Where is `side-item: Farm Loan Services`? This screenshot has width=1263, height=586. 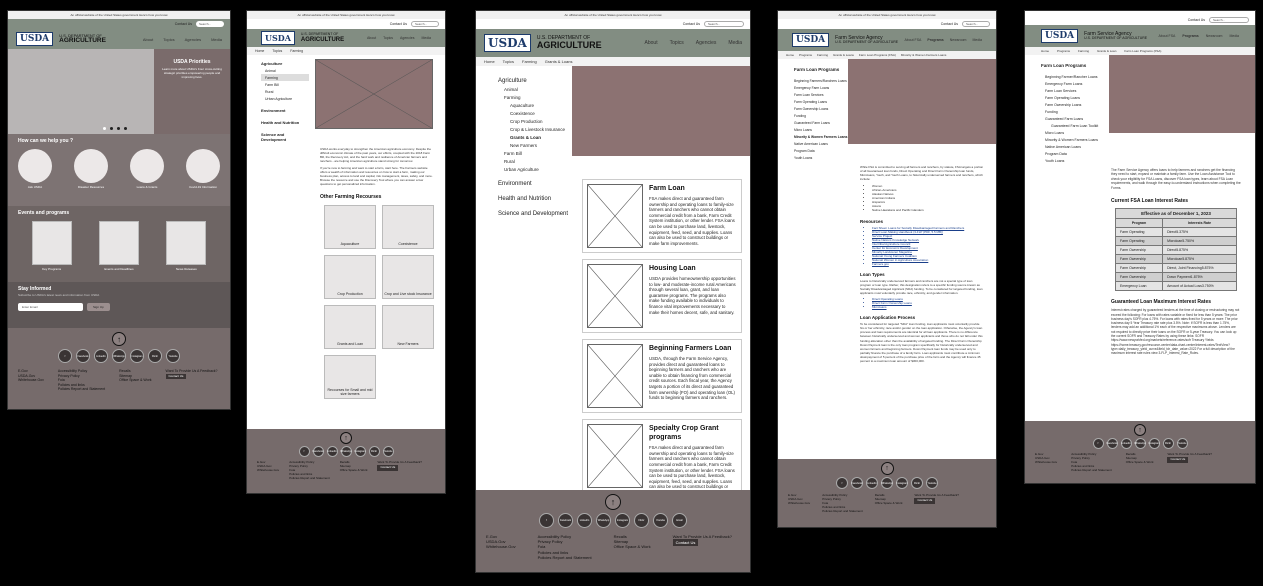
side-item: Farm Loan Services is located at coordinates (821, 94).